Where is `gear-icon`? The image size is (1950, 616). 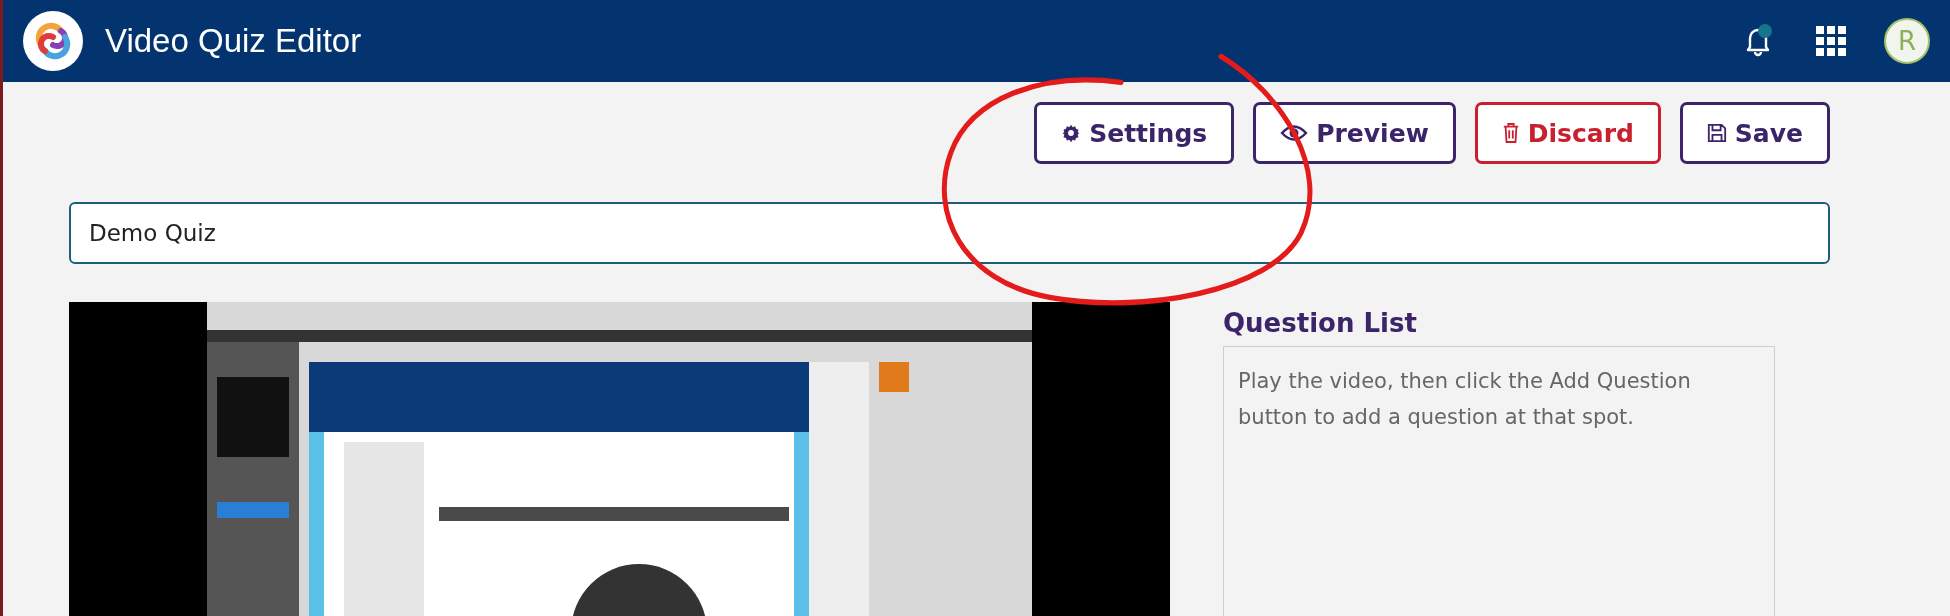
gear-icon is located at coordinates (1071, 133).